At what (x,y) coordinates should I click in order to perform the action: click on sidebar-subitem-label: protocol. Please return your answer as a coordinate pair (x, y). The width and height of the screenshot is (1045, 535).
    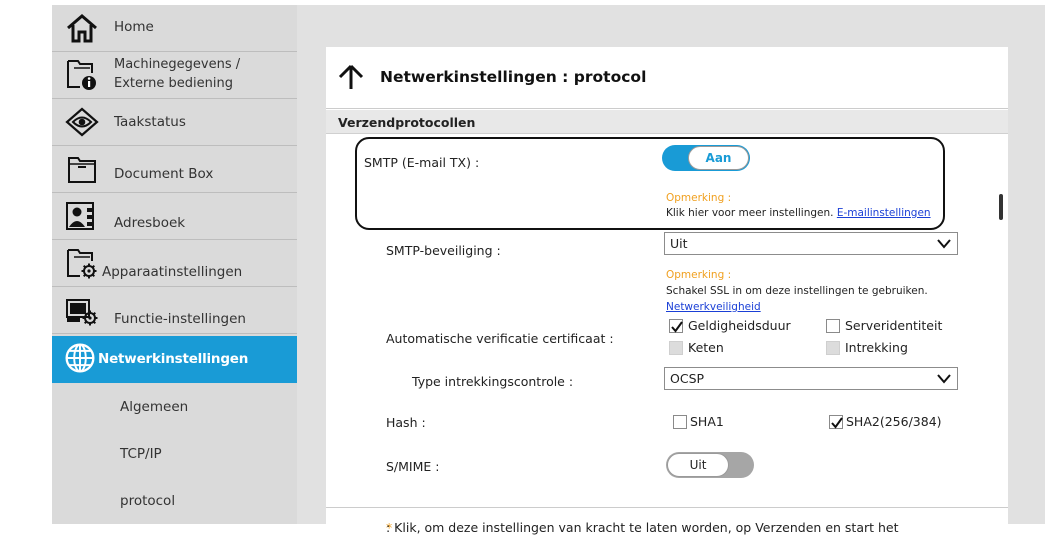
    Looking at the image, I should click on (148, 501).